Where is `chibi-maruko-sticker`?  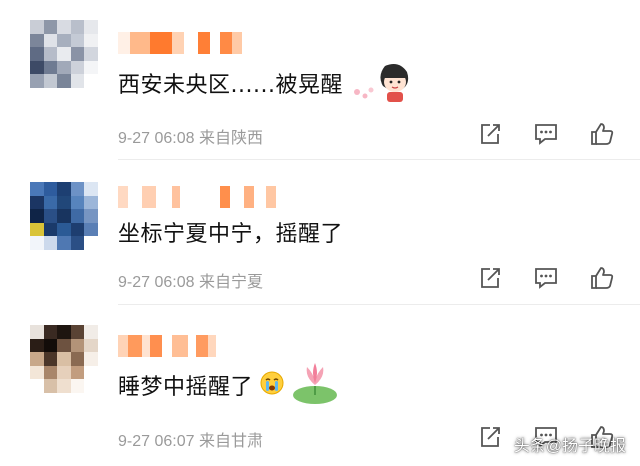
chibi-maruko-sticker is located at coordinates (381, 83).